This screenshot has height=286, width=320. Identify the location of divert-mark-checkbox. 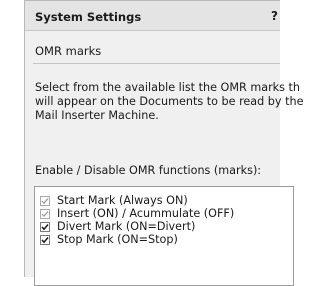
(45, 226).